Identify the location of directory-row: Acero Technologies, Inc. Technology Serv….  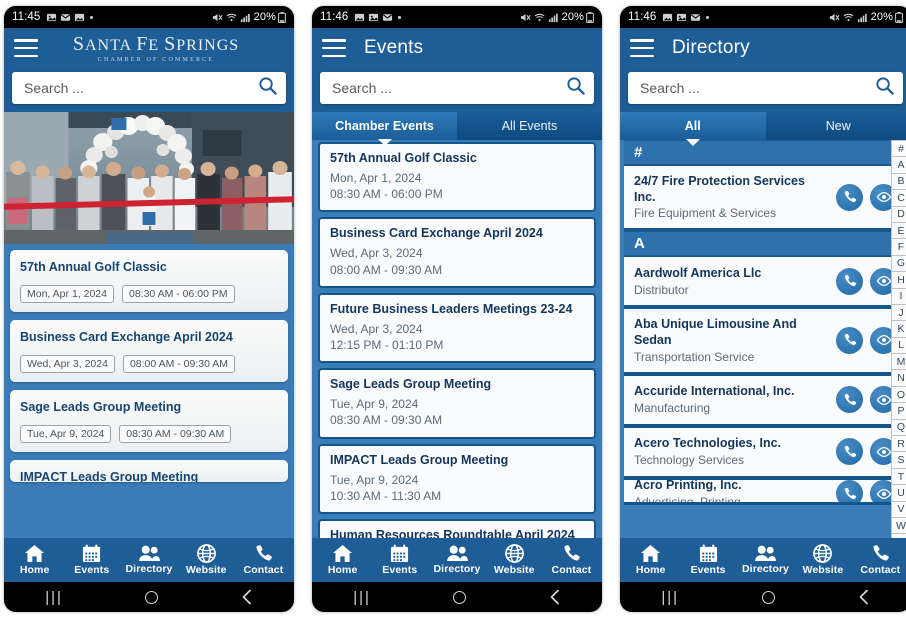
(765, 452).